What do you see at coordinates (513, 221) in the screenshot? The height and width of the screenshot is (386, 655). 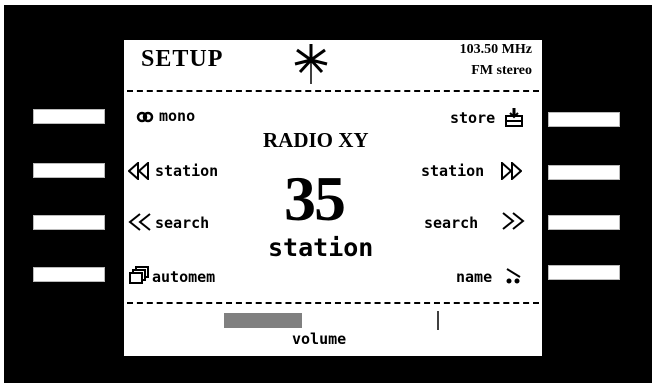 I see `chevron-double-right-icon` at bounding box center [513, 221].